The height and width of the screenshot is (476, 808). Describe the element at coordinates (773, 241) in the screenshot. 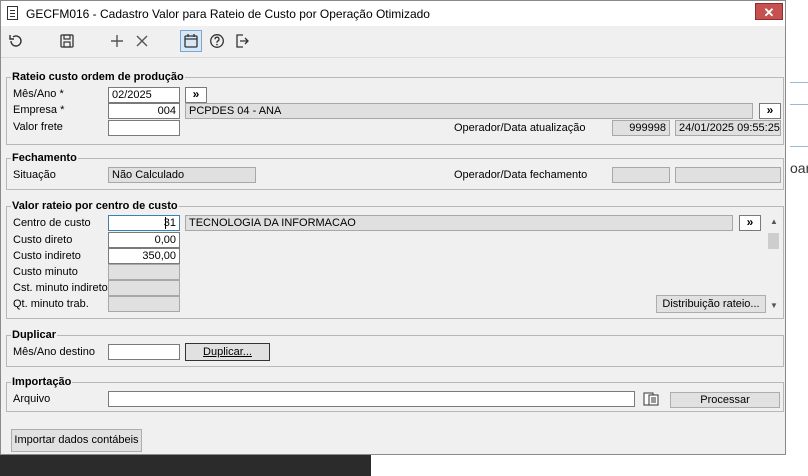

I see `scroll-thumb` at that location.